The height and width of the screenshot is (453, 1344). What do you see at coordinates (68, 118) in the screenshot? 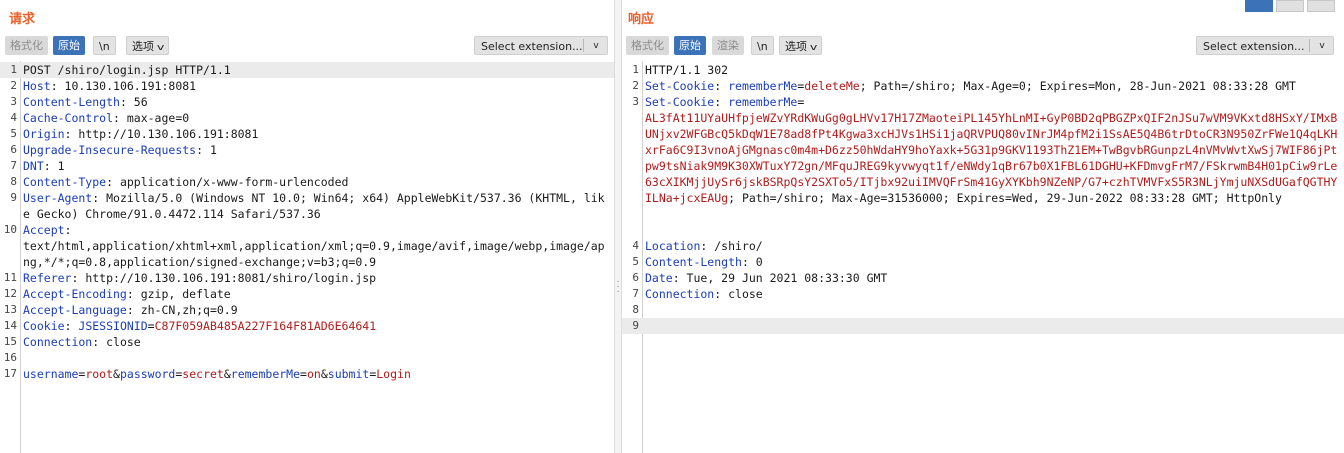
I see `header-name: Cache-Control` at bounding box center [68, 118].